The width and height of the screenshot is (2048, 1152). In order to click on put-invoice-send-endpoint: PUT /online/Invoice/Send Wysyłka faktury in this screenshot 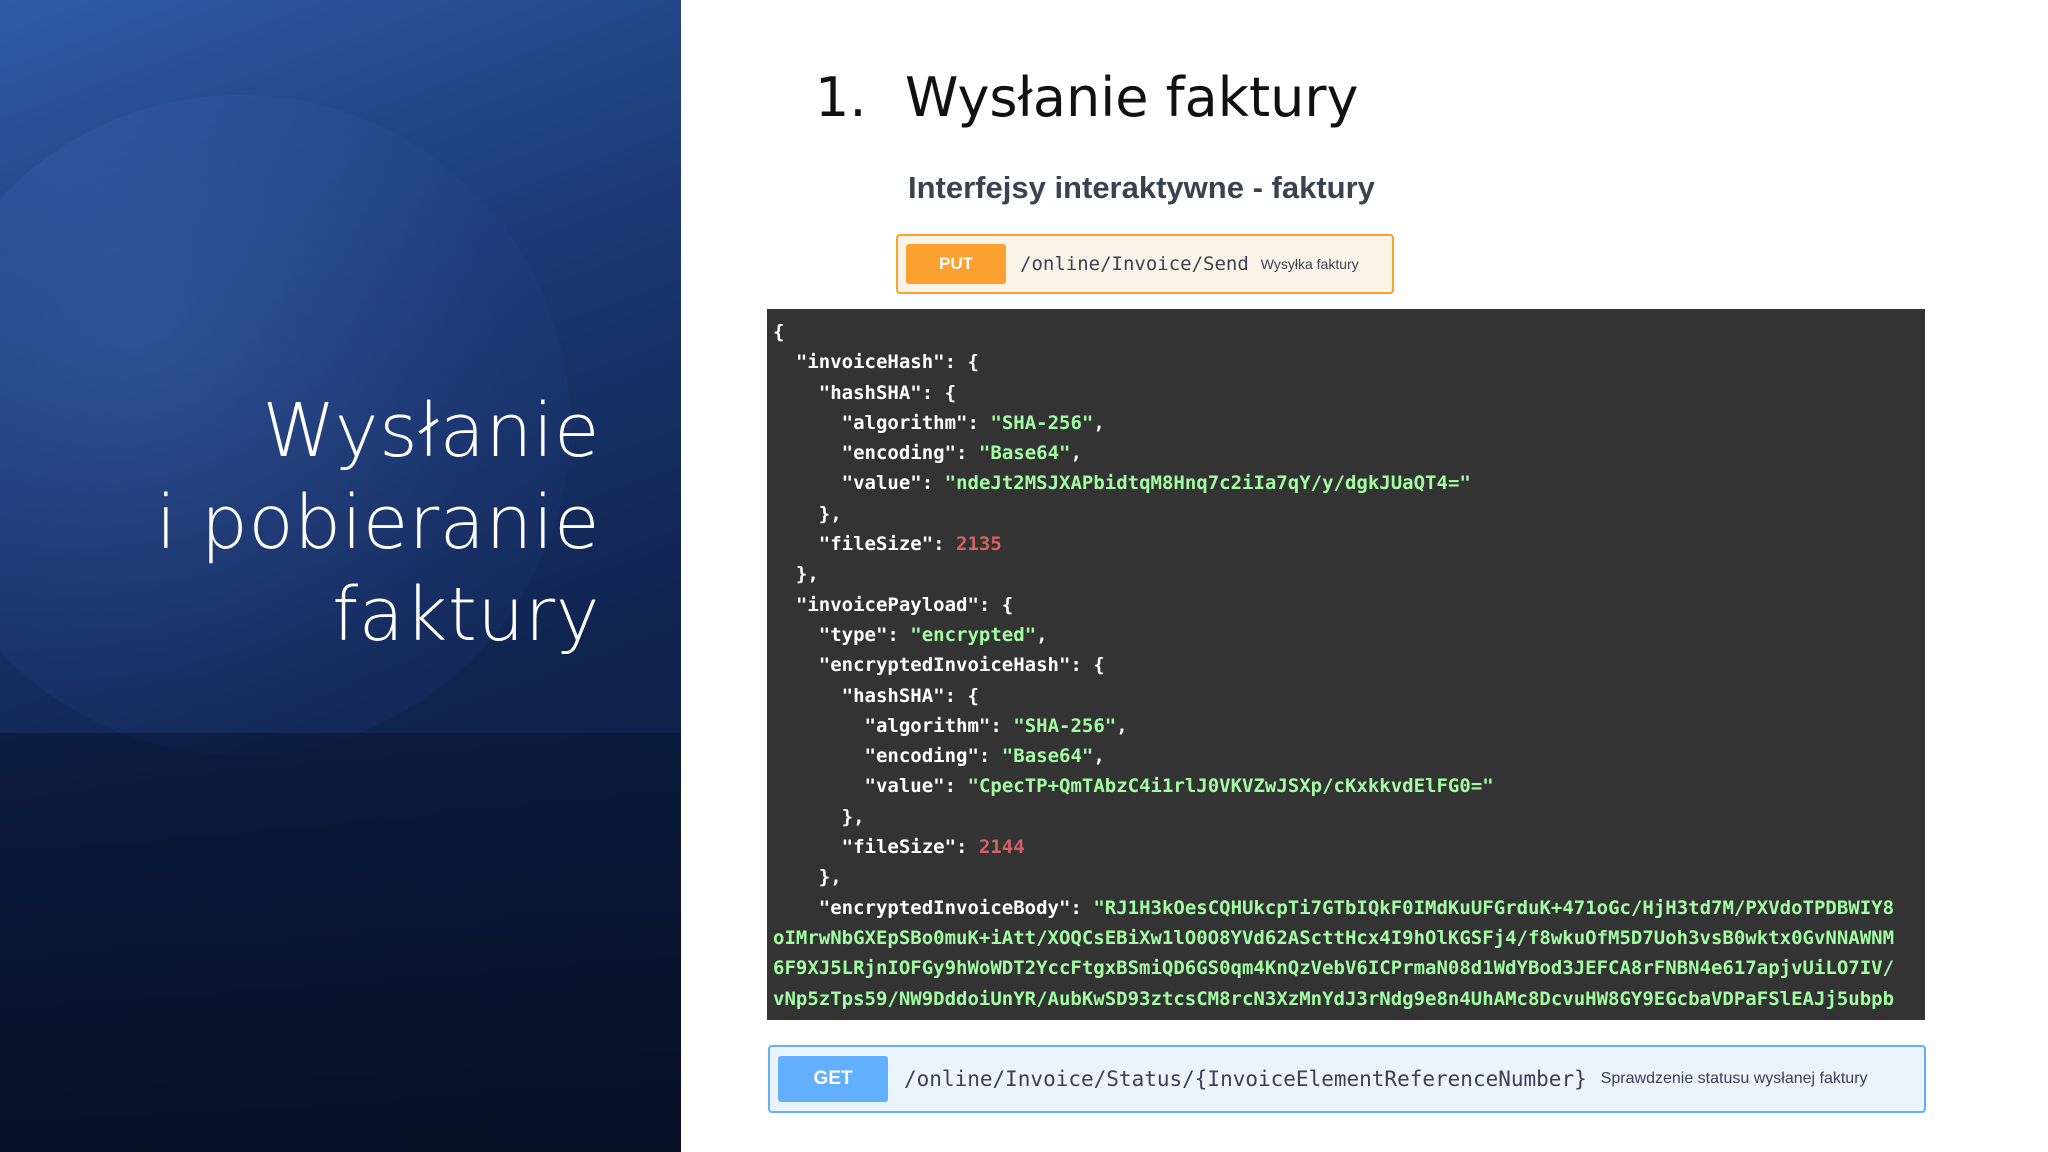, I will do `click(1145, 264)`.